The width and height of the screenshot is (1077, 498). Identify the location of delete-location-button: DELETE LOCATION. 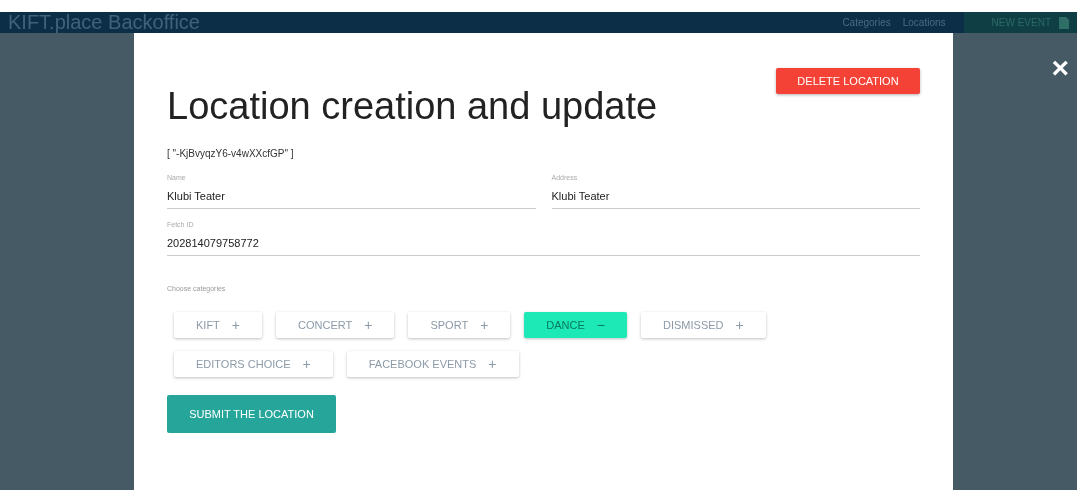
(848, 81).